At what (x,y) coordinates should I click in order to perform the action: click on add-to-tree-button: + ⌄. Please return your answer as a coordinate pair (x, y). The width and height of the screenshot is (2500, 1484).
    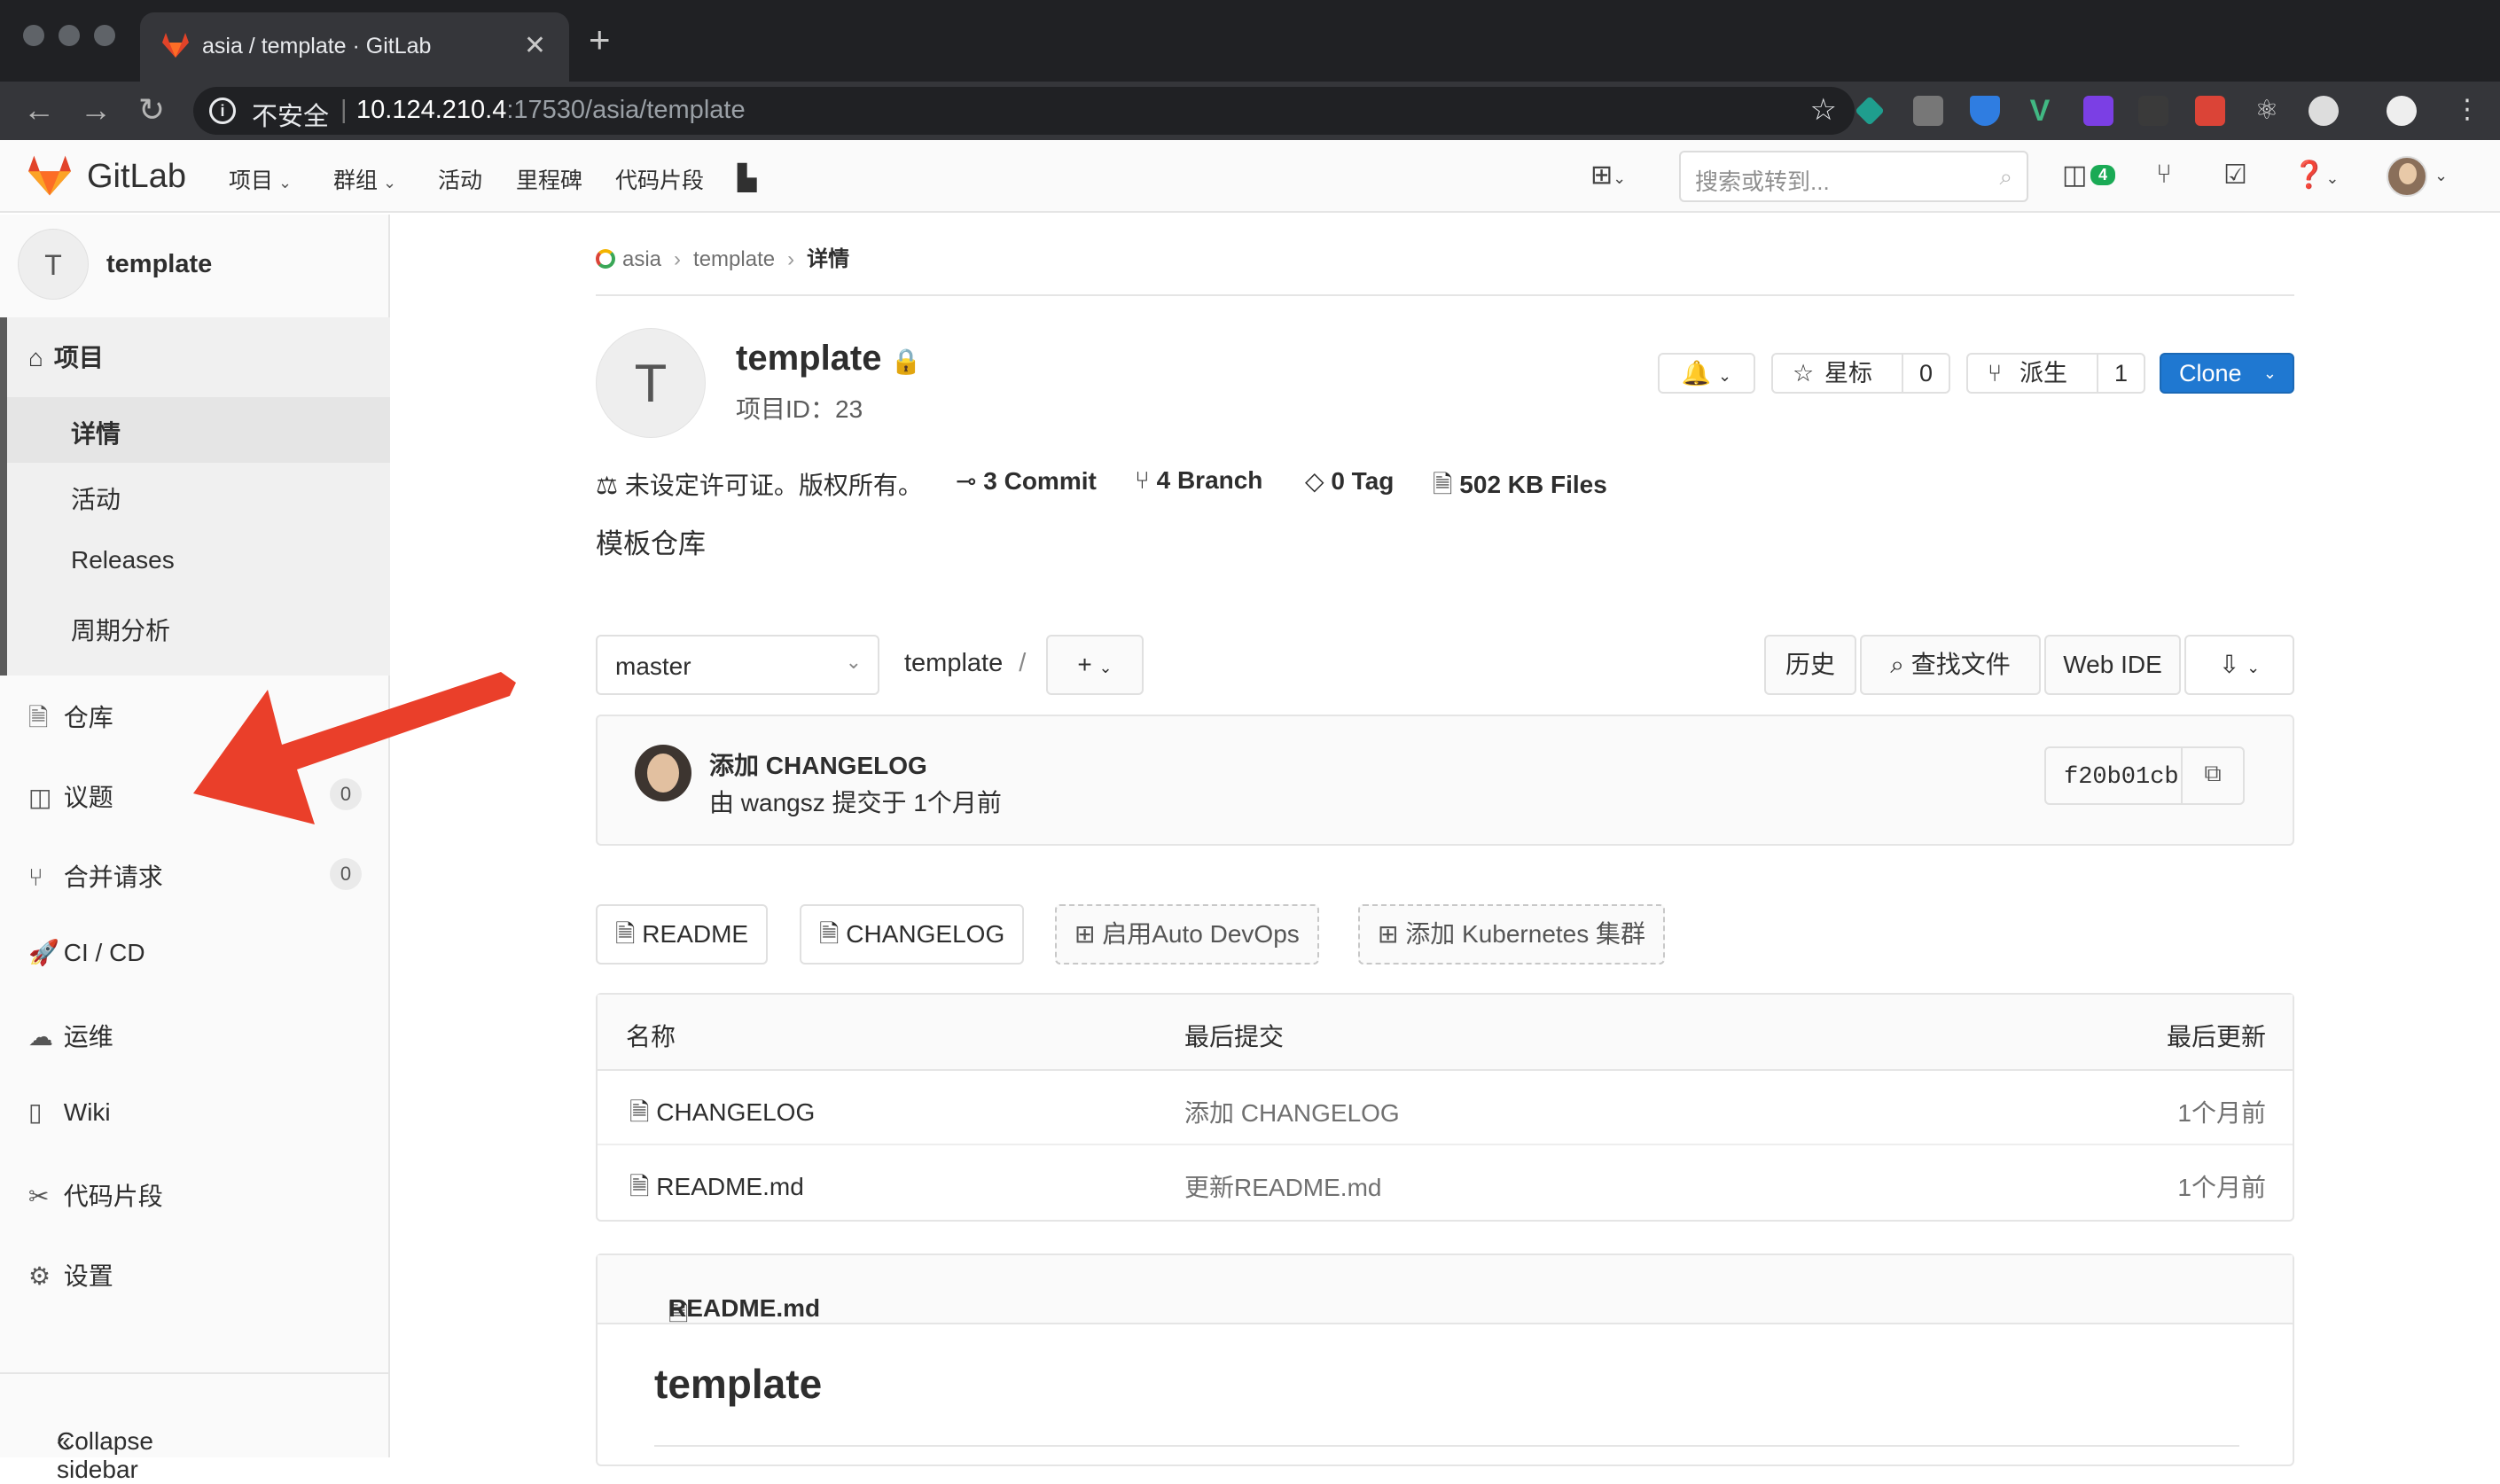
    Looking at the image, I should click on (1095, 665).